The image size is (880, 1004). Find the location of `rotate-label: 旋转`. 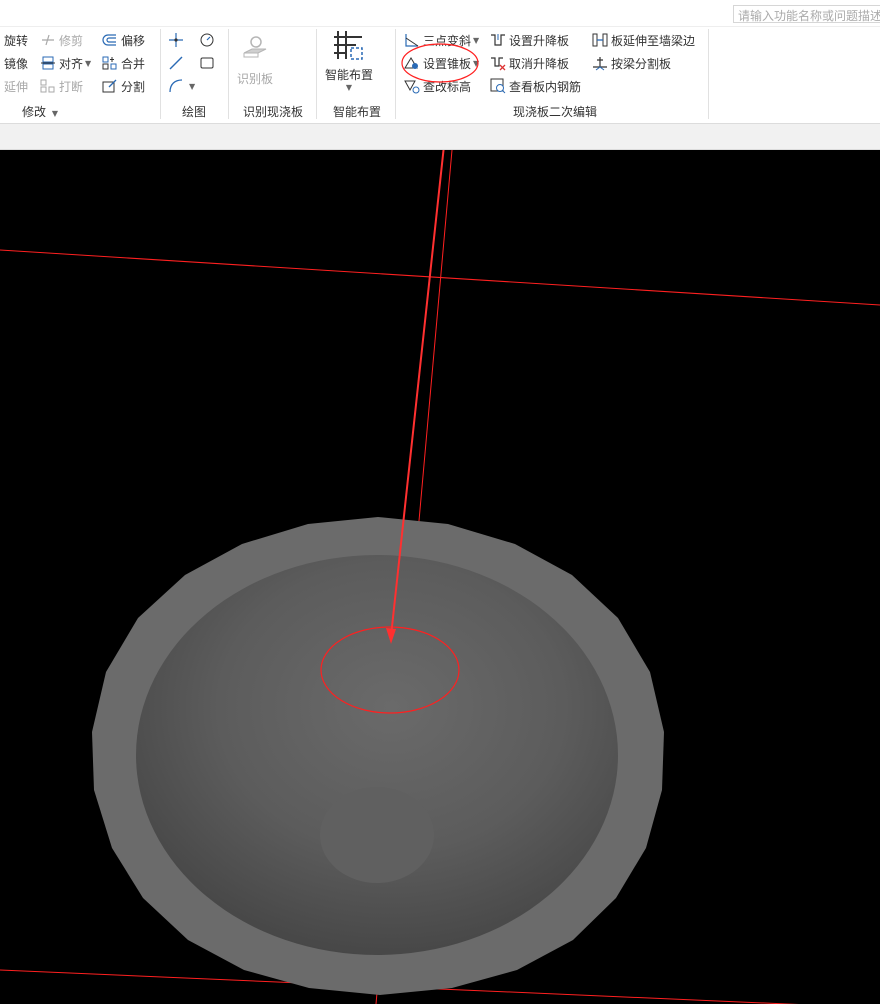

rotate-label: 旋转 is located at coordinates (16, 40).